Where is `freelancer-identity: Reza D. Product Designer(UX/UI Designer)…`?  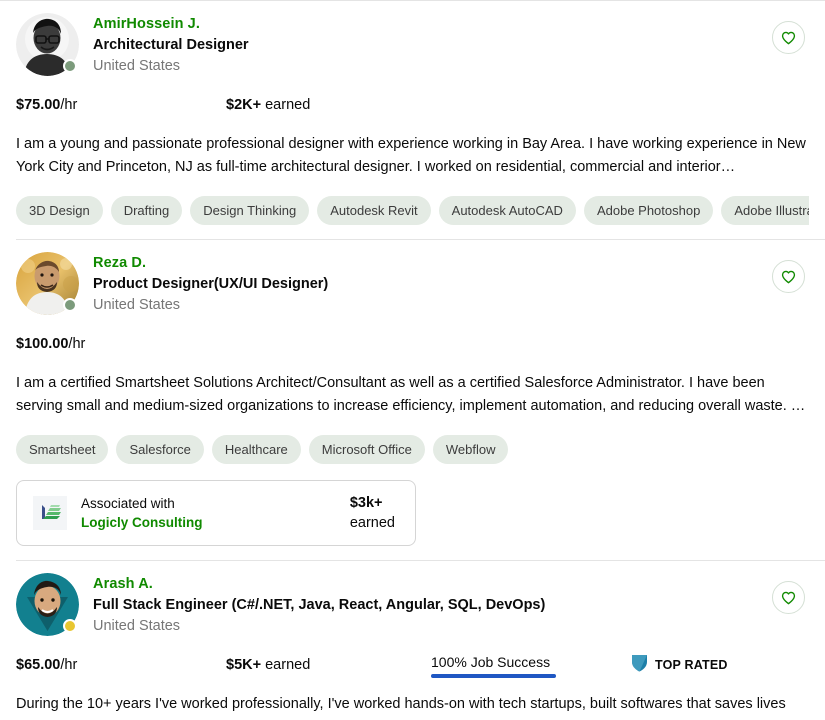 freelancer-identity: Reza D. Product Designer(UX/UI Designer)… is located at coordinates (451, 283).